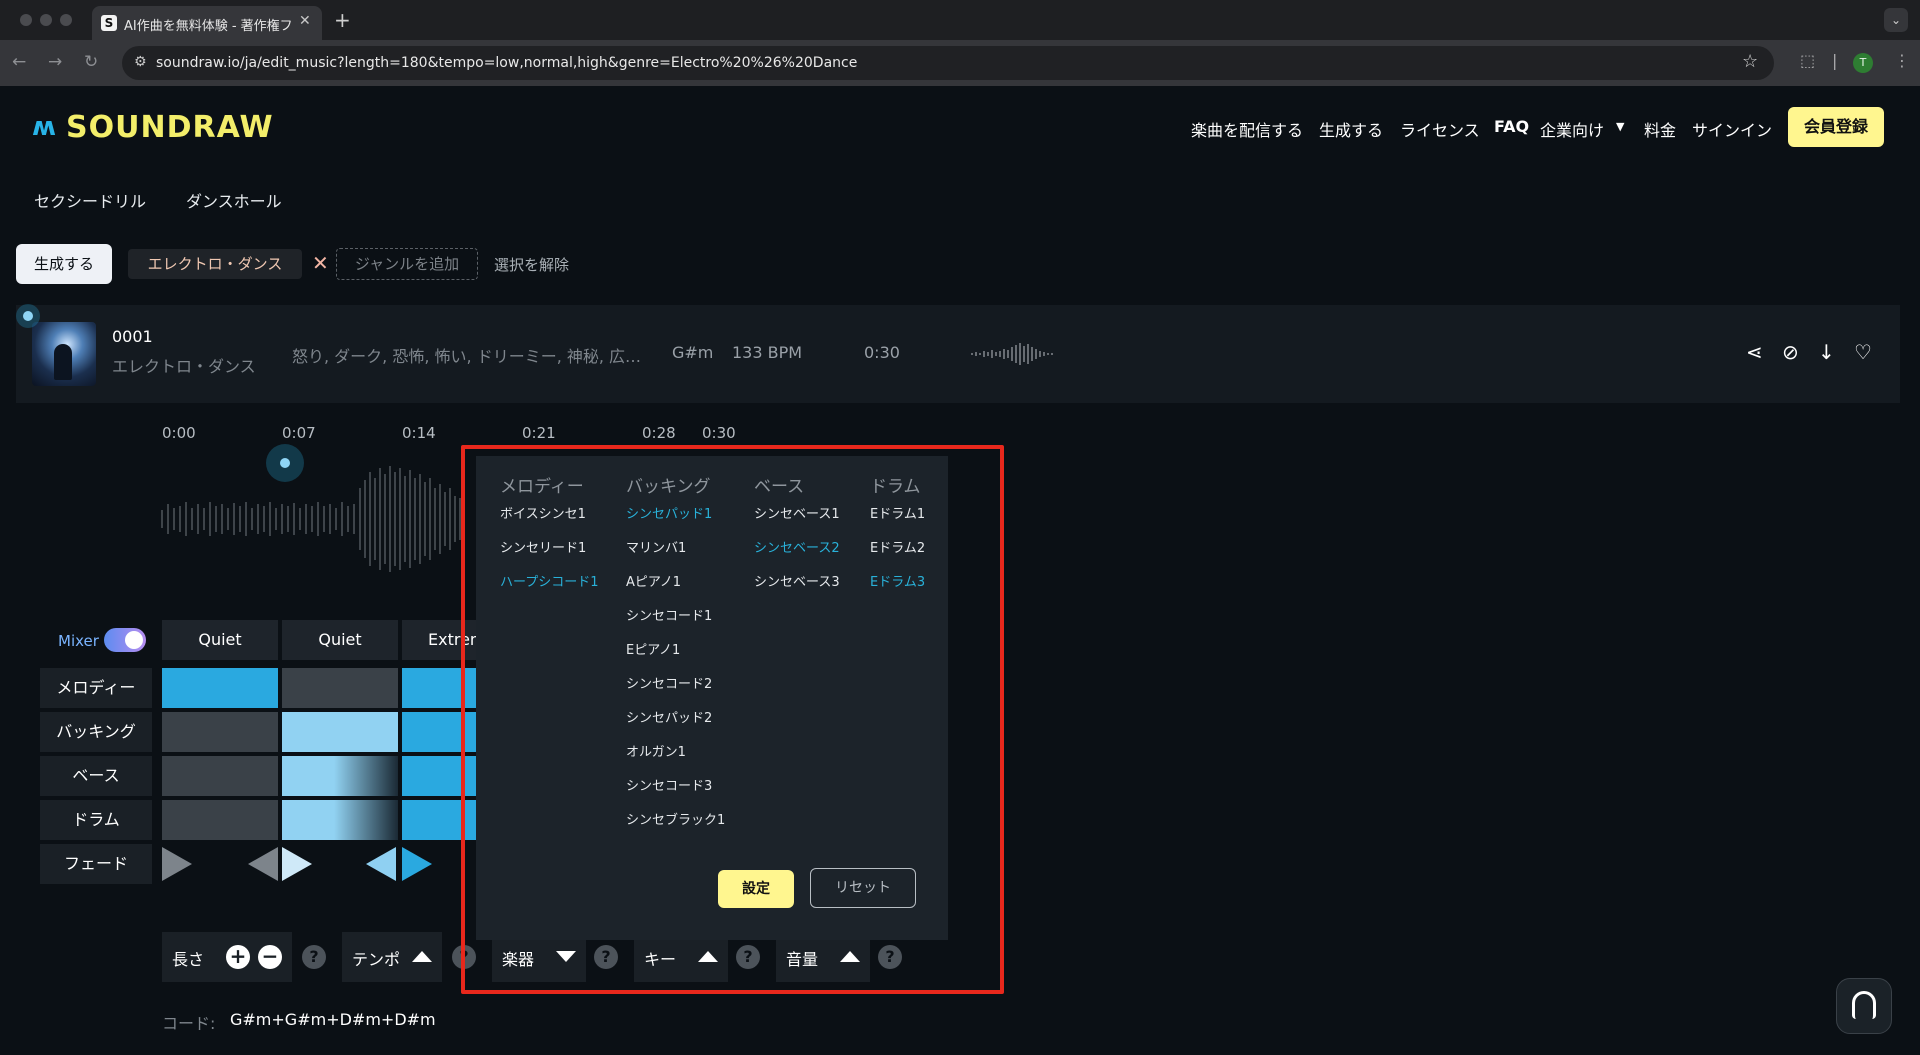 This screenshot has width=1920, height=1055. I want to click on tab-title: AI作曲を無料体験 - 著作権フリー, so click(208, 26).